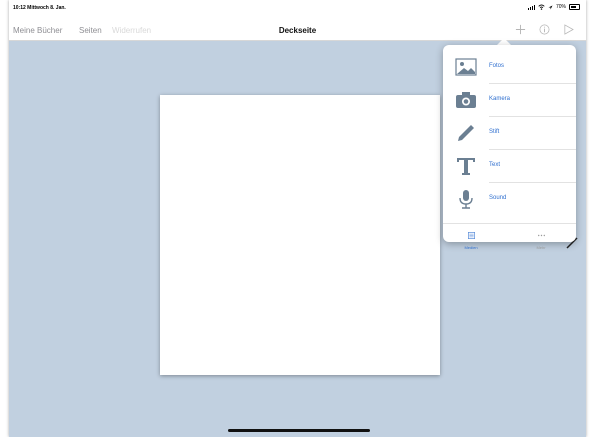 The width and height of the screenshot is (592, 437). What do you see at coordinates (509, 236) in the screenshot?
I see `popover-tab-bar: Medien Mehr` at bounding box center [509, 236].